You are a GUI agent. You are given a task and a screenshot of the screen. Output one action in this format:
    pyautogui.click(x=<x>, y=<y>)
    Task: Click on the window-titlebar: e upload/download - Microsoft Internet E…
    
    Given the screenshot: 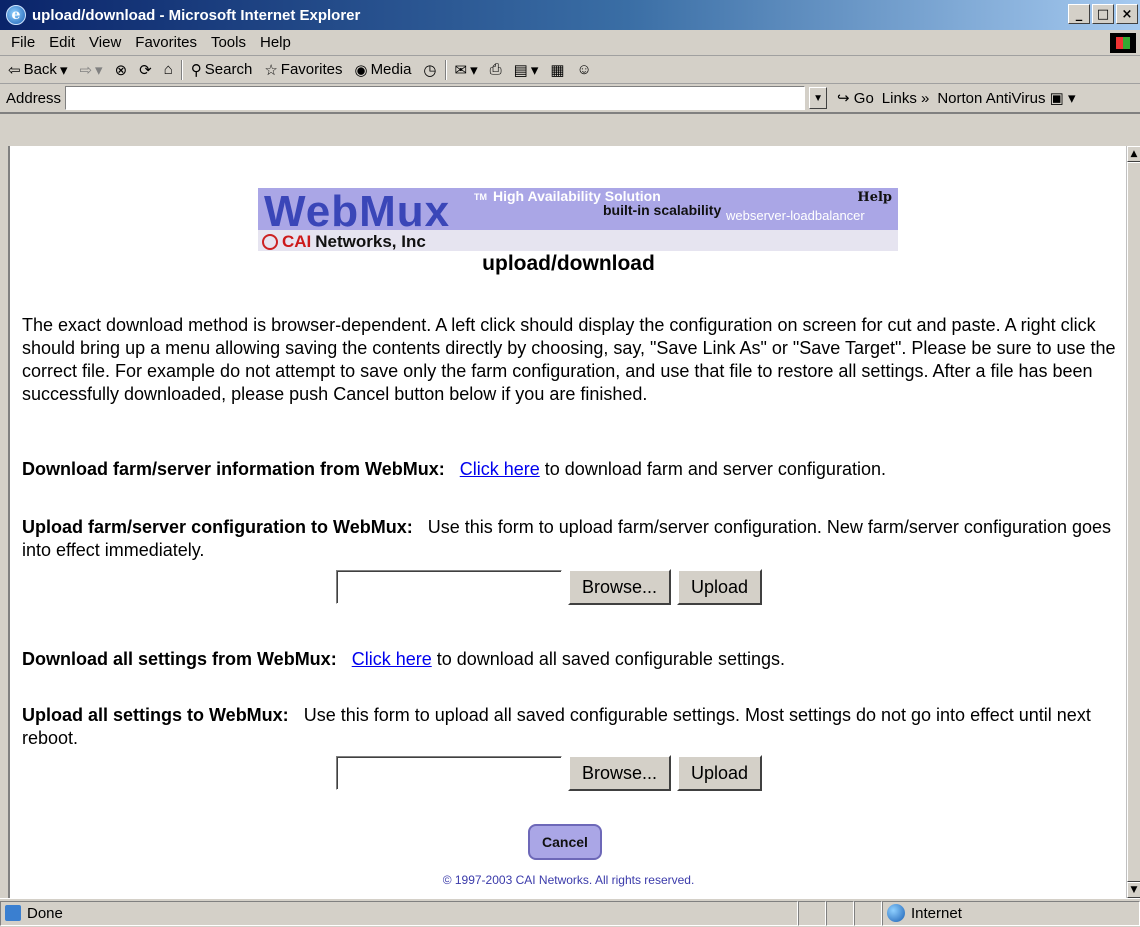 What is the action you would take?
    pyautogui.click(x=570, y=15)
    